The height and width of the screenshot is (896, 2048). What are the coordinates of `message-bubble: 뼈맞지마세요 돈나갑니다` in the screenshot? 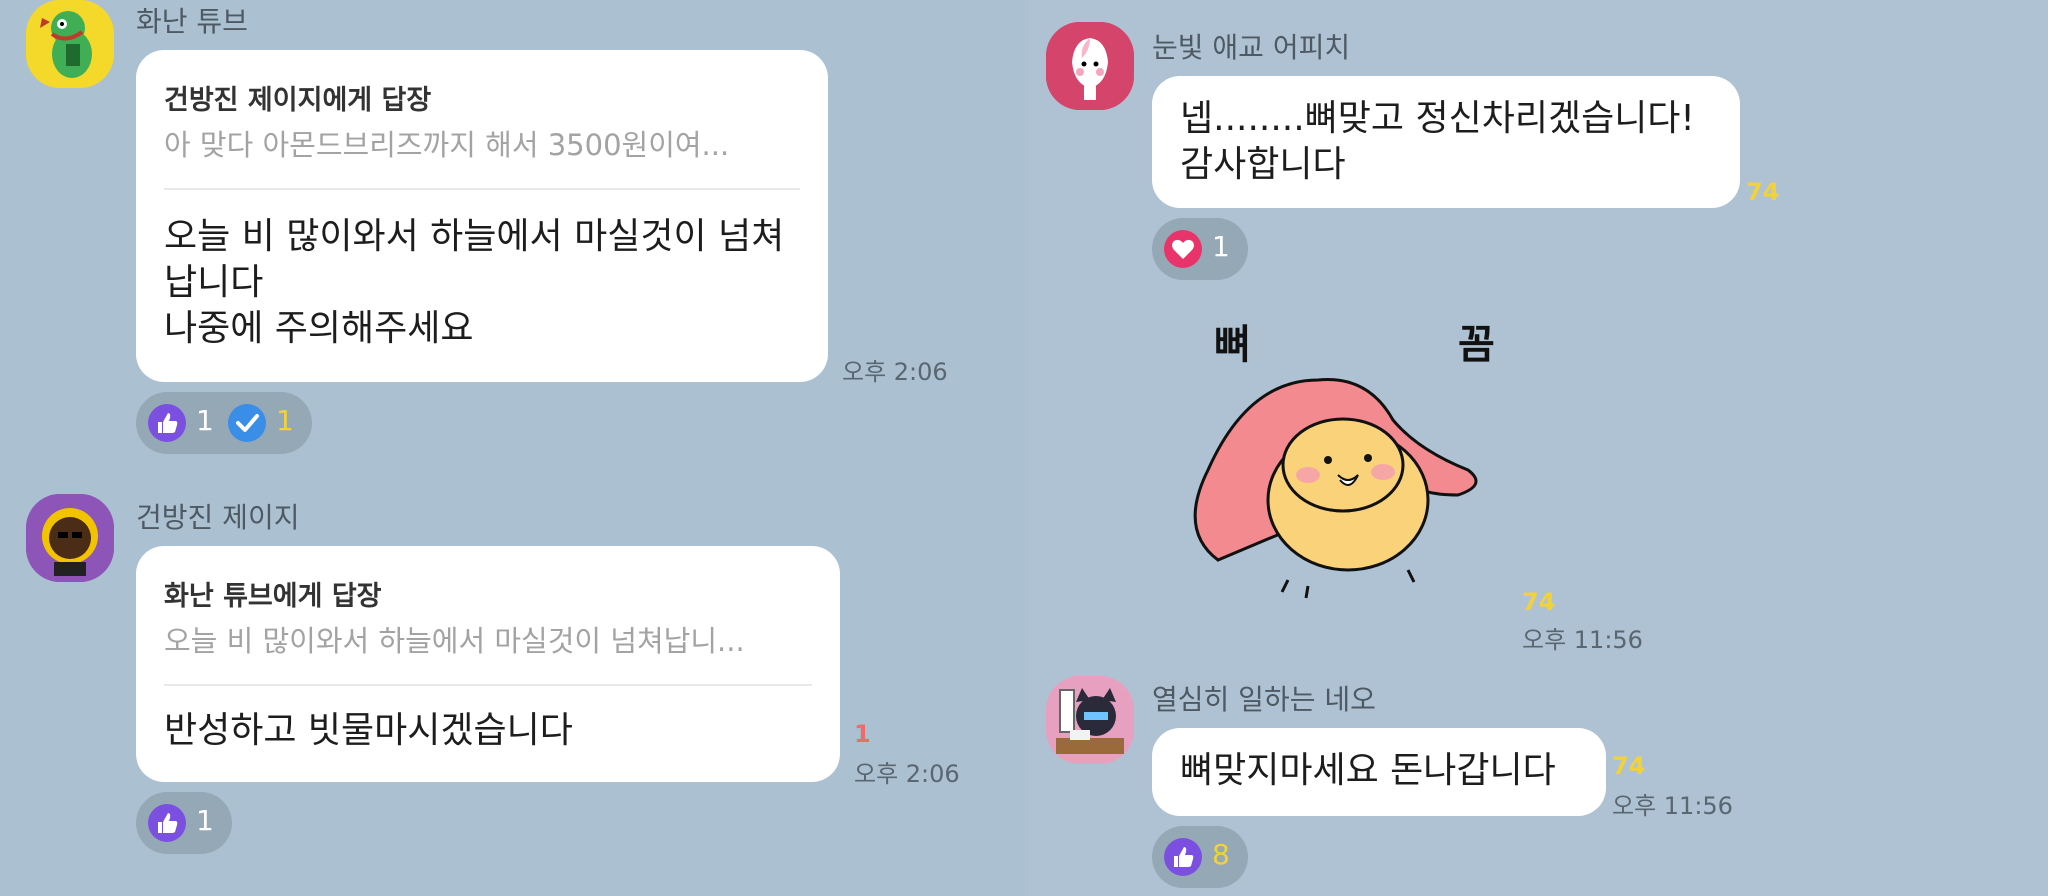 It's located at (1379, 772).